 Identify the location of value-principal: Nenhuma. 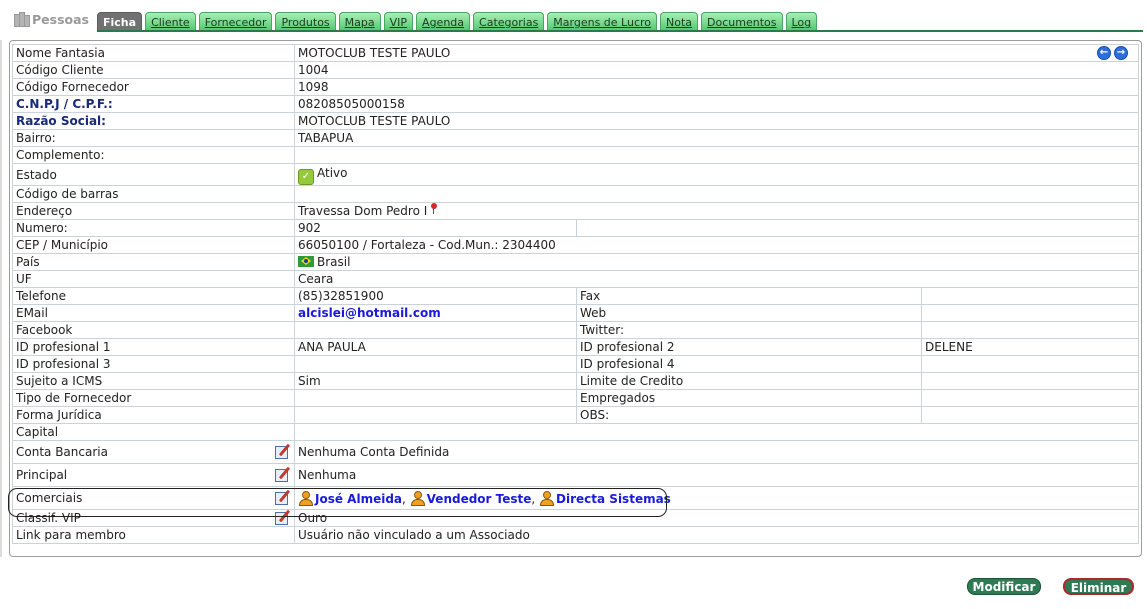
(716, 475).